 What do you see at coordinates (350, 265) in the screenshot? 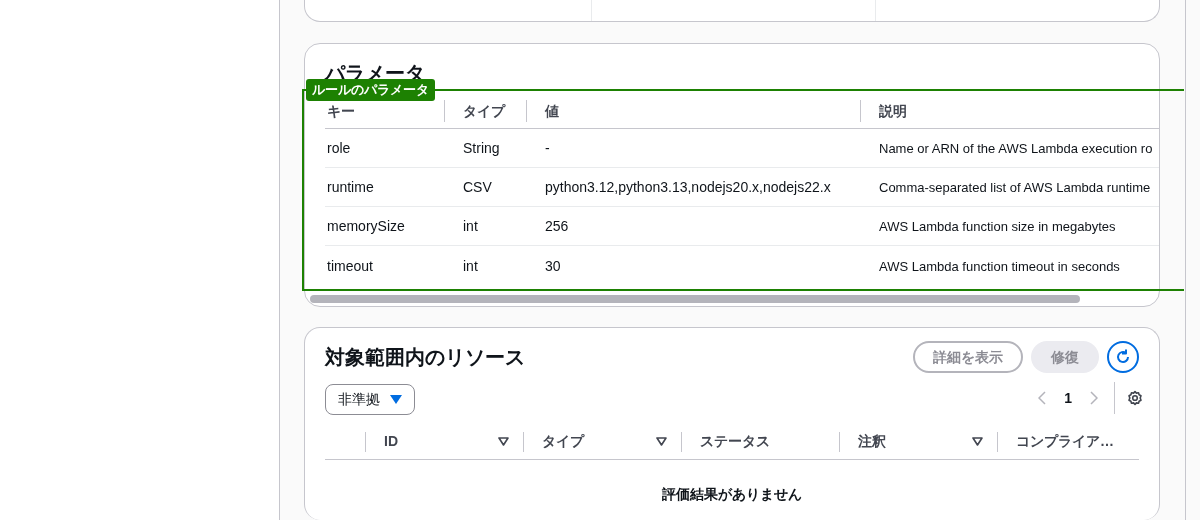
I see `table-cell: timeout` at bounding box center [350, 265].